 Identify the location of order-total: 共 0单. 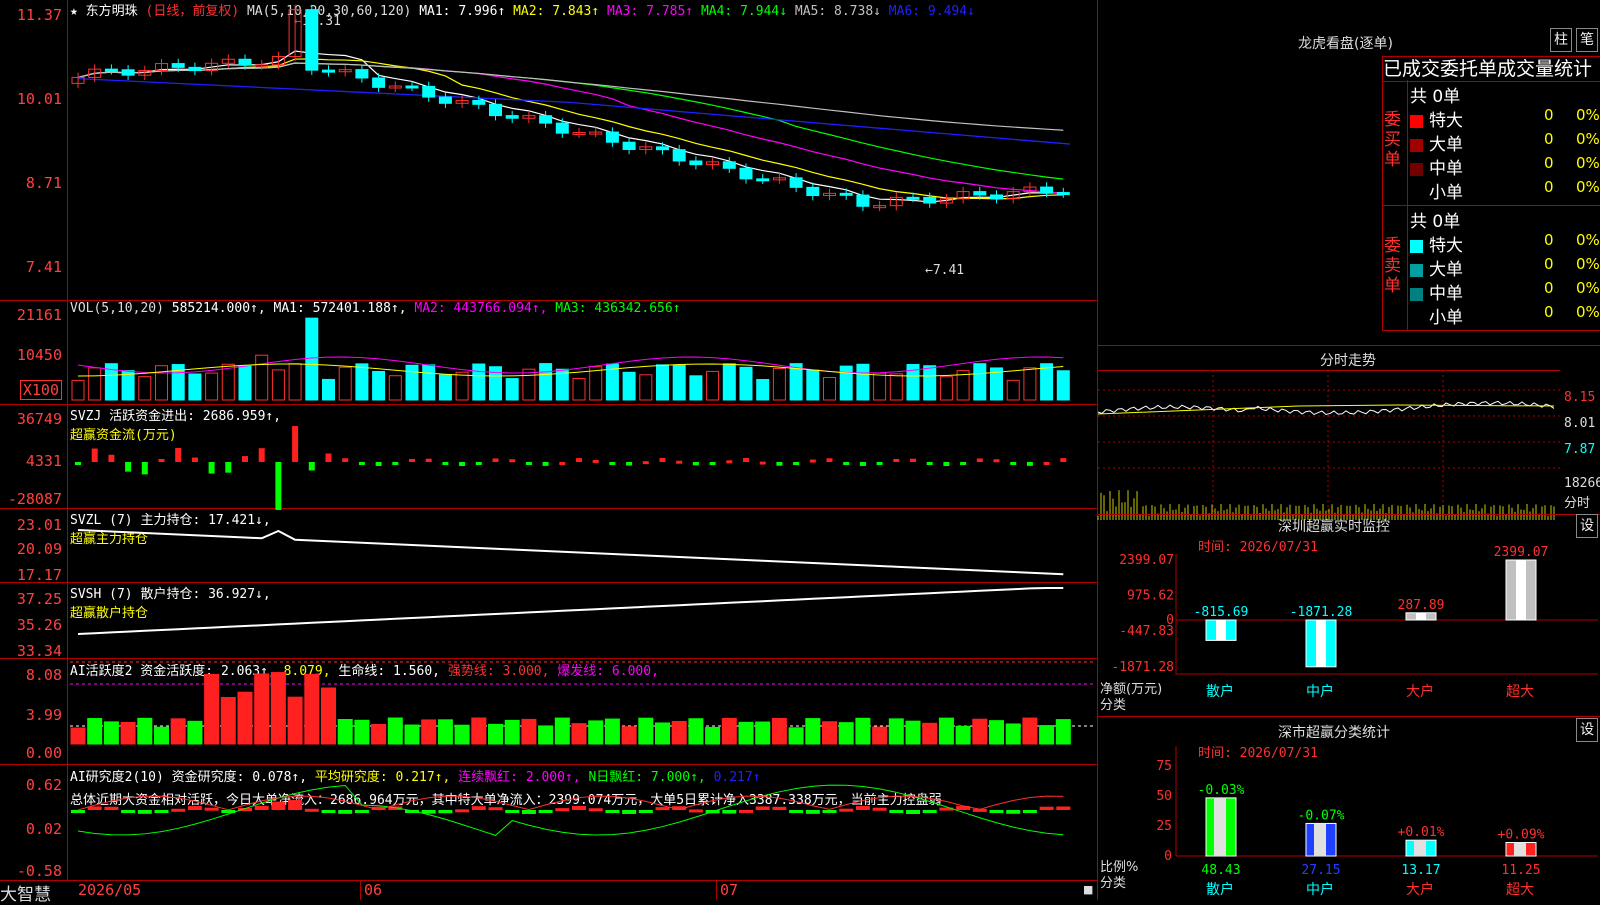
(1435, 222).